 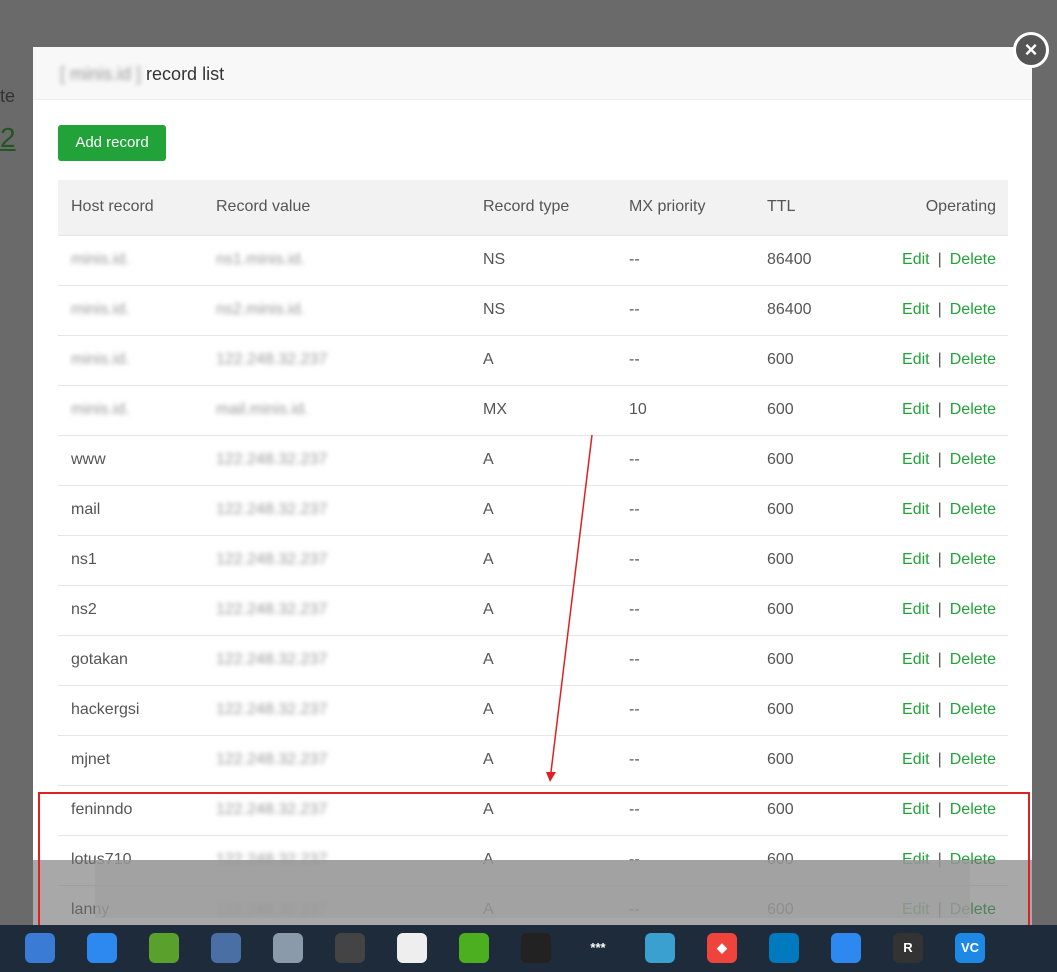 I want to click on anydesk-icon: ◆, so click(x=722, y=948).